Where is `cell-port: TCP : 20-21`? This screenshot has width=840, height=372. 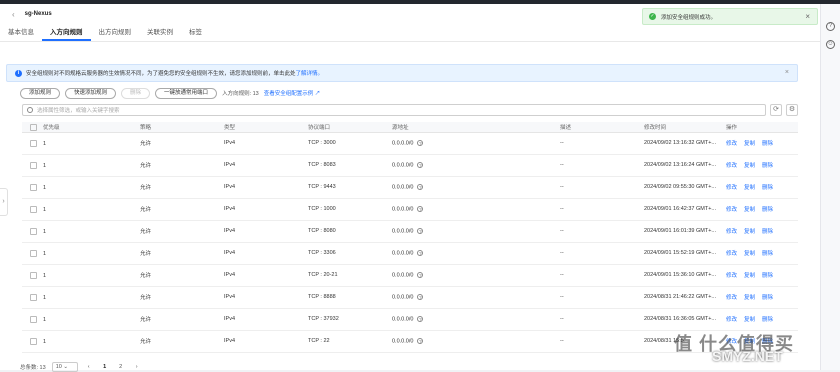
cell-port: TCP : 20-21 is located at coordinates (350, 275).